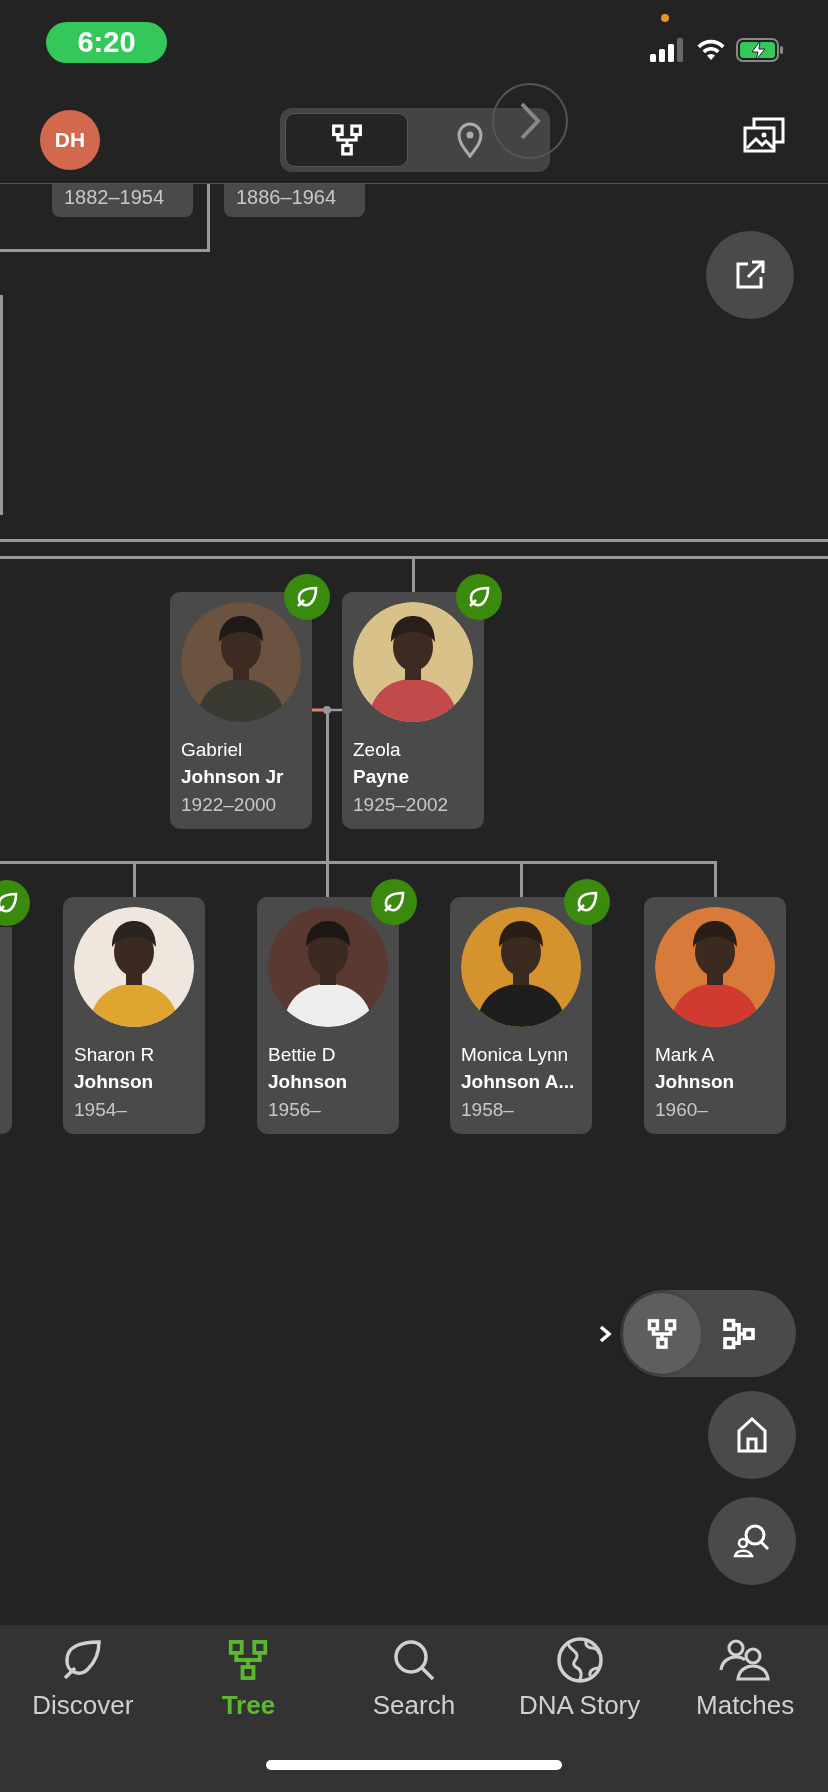  What do you see at coordinates (377, 750) in the screenshot?
I see `first-name: Zeola` at bounding box center [377, 750].